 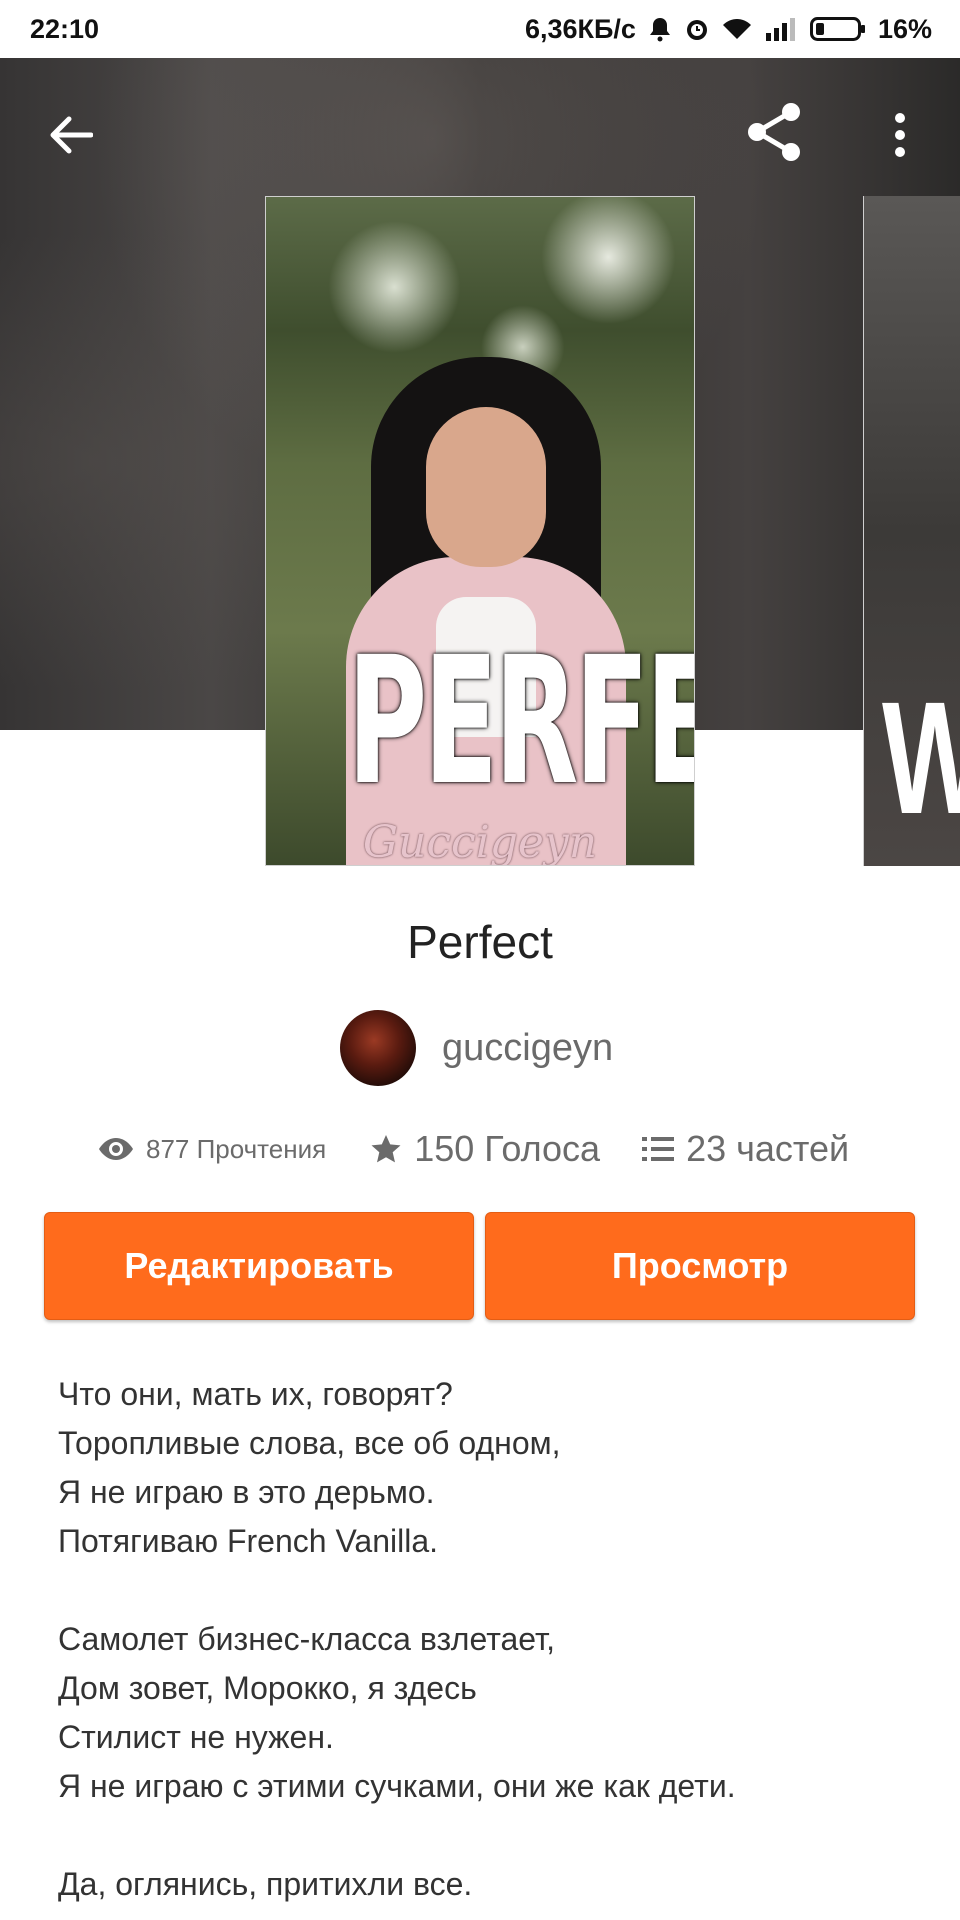 I want to click on star-icon, so click(x=386, y=1149).